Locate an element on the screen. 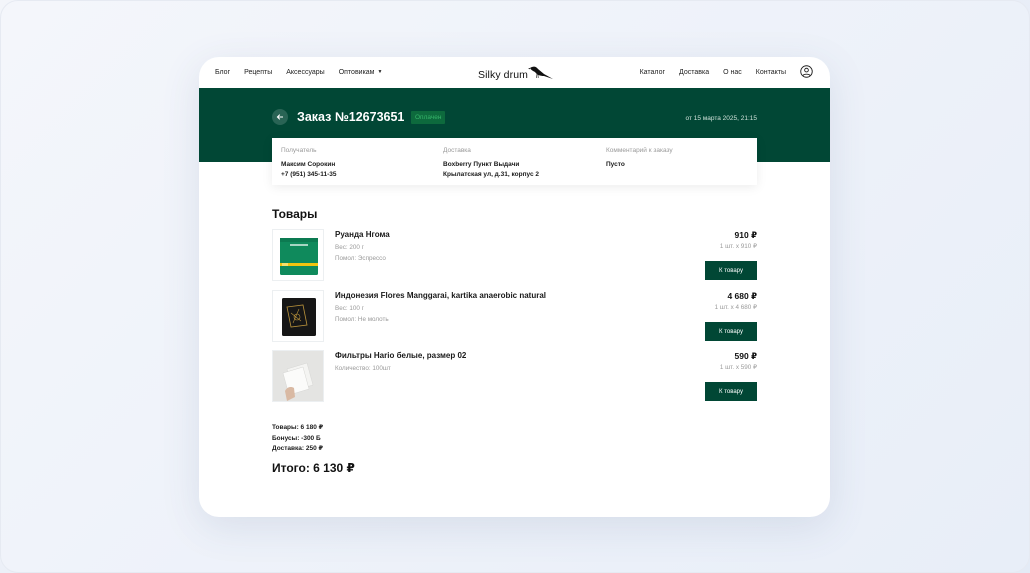 The height and width of the screenshot is (573, 1030). order-title: Заказ №12673651 is located at coordinates (351, 117).